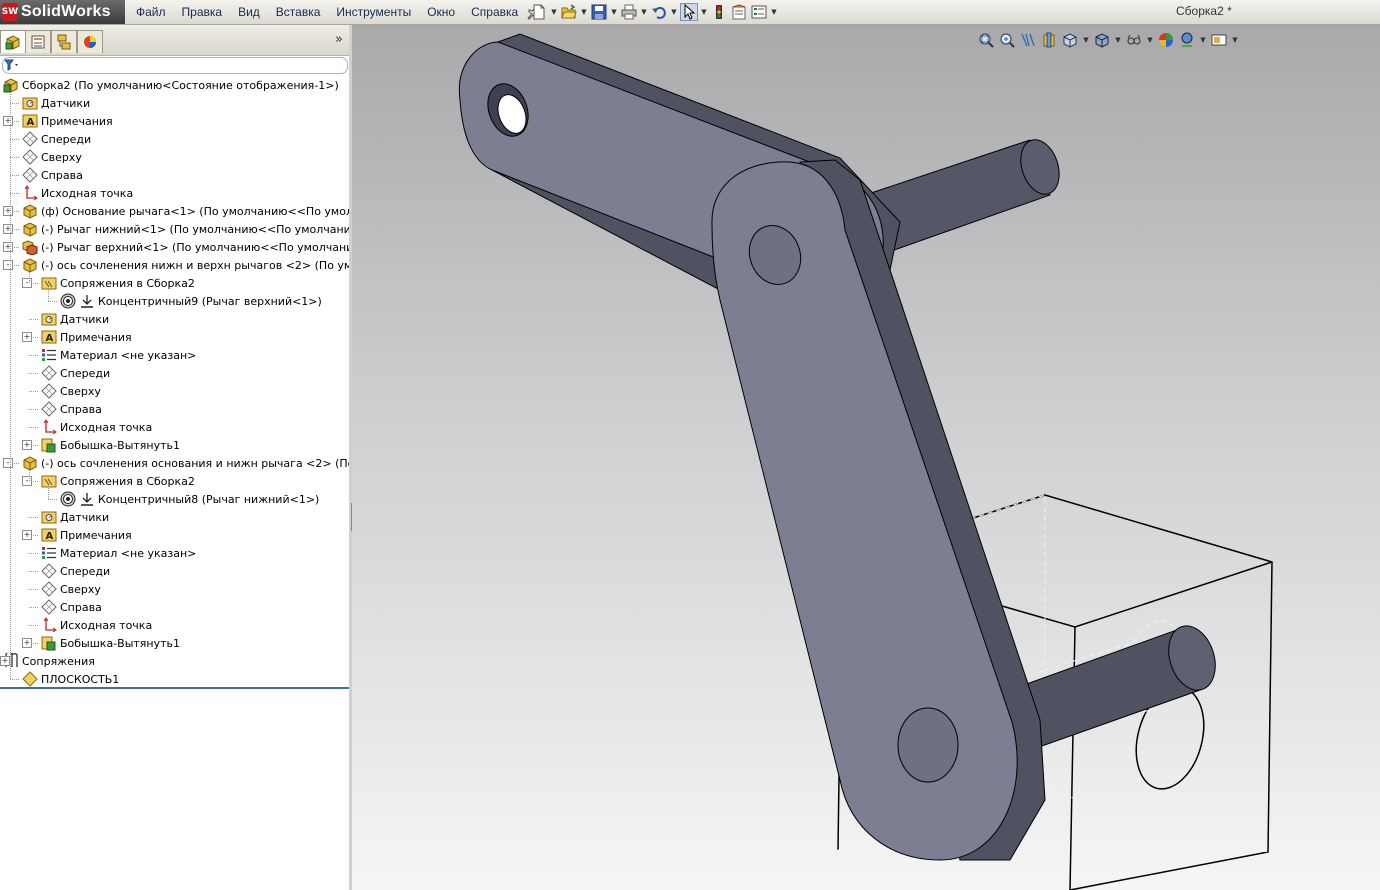 This screenshot has height=890, width=1380. Describe the element at coordinates (339, 39) in the screenshot. I see `expand-panel-icon: »` at that location.